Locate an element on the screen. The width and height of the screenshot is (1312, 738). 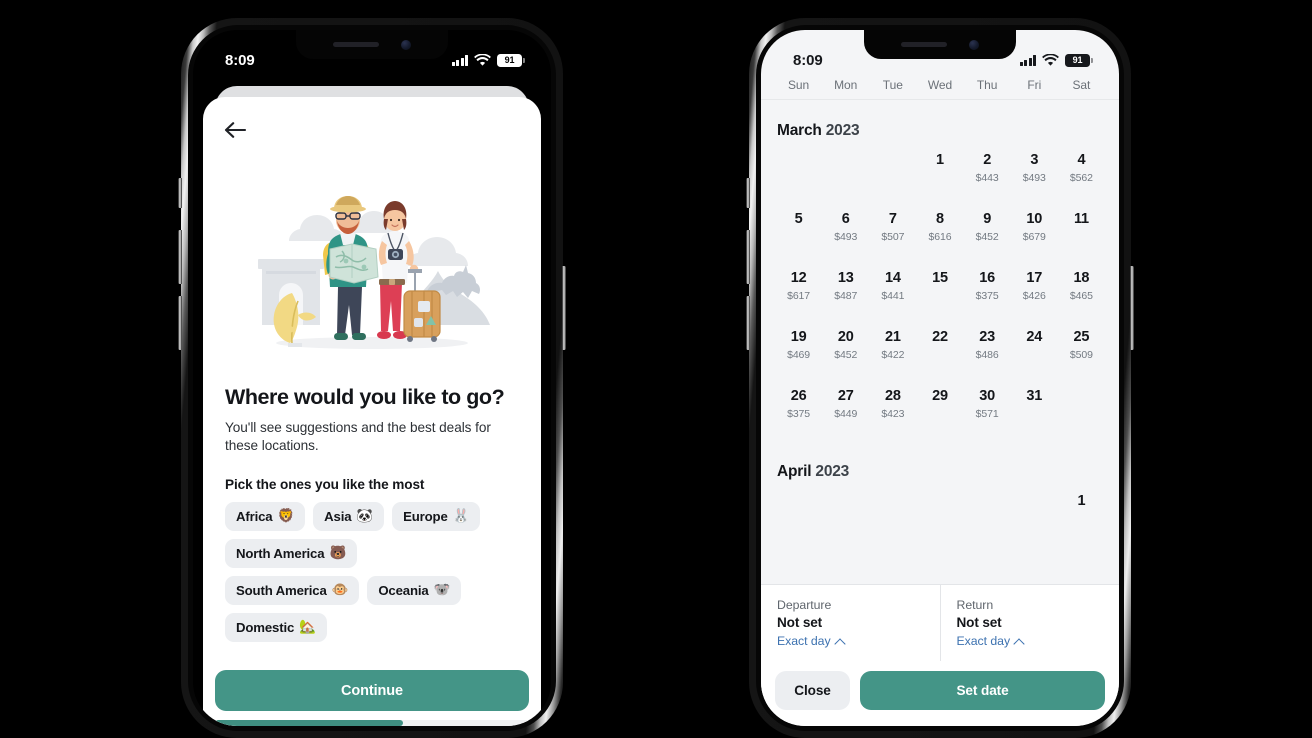
region-chip: Asia 🐼 is located at coordinates (349, 516).